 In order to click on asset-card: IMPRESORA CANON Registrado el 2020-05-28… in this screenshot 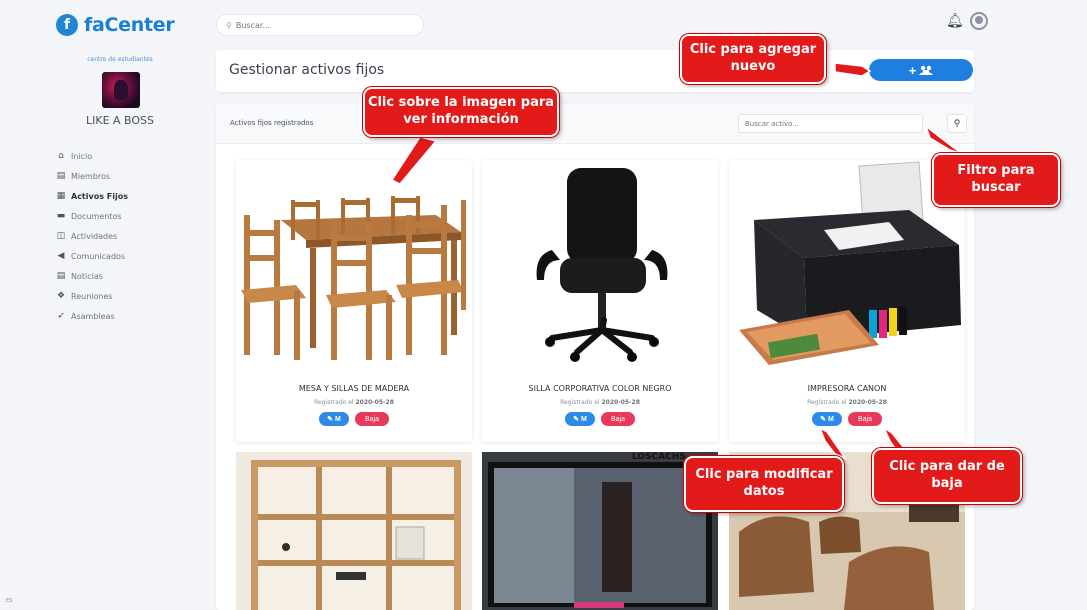, I will do `click(847, 301)`.